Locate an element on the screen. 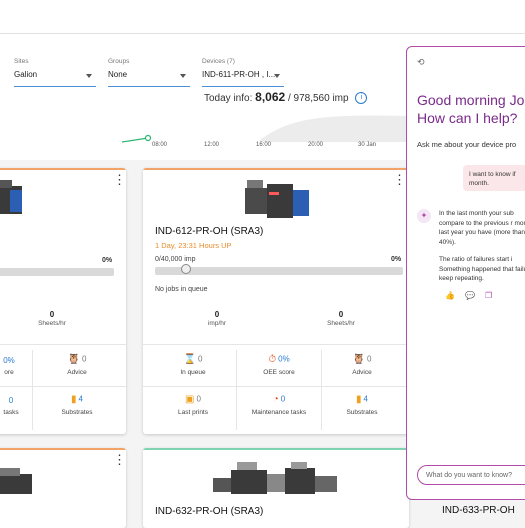 Image resolution: width=525 pixels, height=528 pixels. last-prints-cell: ▣ 0 Last prints is located at coordinates (193, 405).